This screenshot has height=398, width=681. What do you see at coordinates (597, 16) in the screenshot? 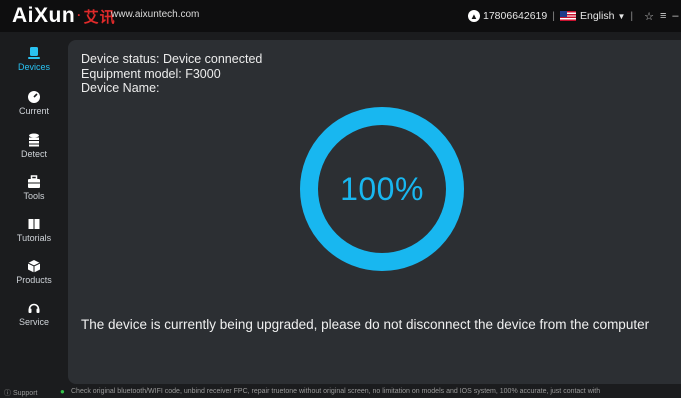
I see `language-selector: English` at bounding box center [597, 16].